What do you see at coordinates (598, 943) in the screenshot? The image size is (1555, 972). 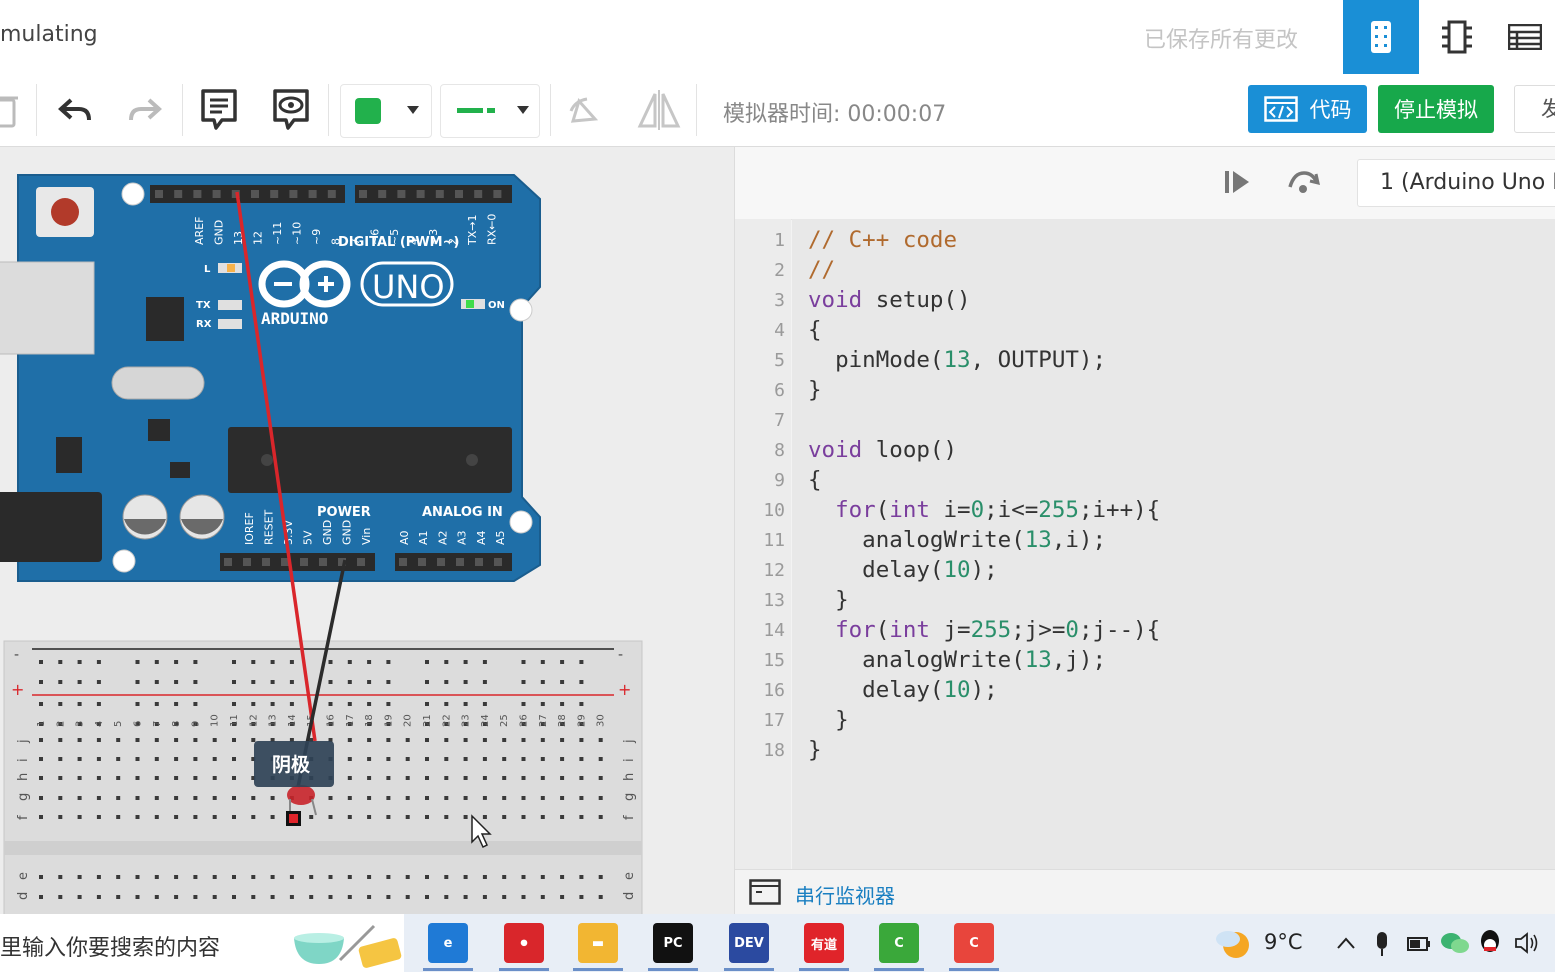 I see `taskbar-app-file-explorer: ▬` at bounding box center [598, 943].